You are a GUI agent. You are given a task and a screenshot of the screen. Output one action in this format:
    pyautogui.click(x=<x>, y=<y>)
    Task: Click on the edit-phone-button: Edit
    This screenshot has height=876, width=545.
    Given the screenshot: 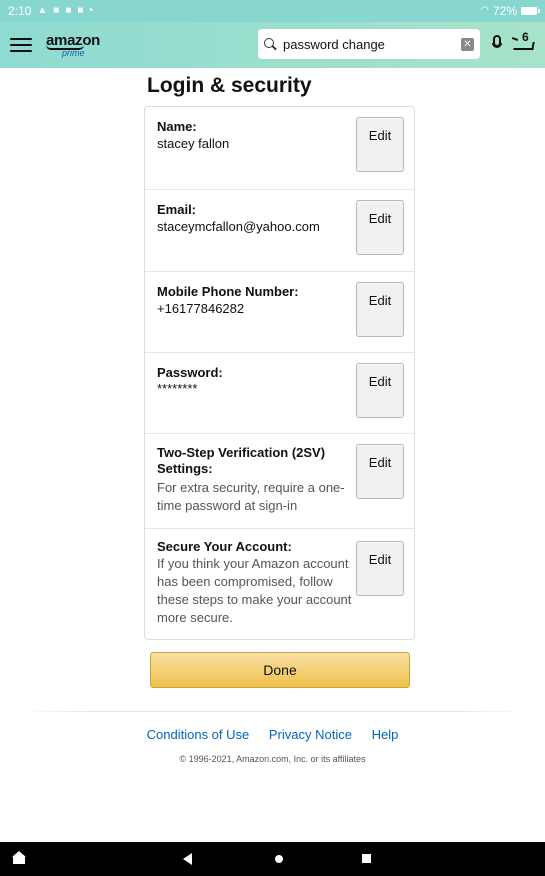 What is the action you would take?
    pyautogui.click(x=380, y=309)
    